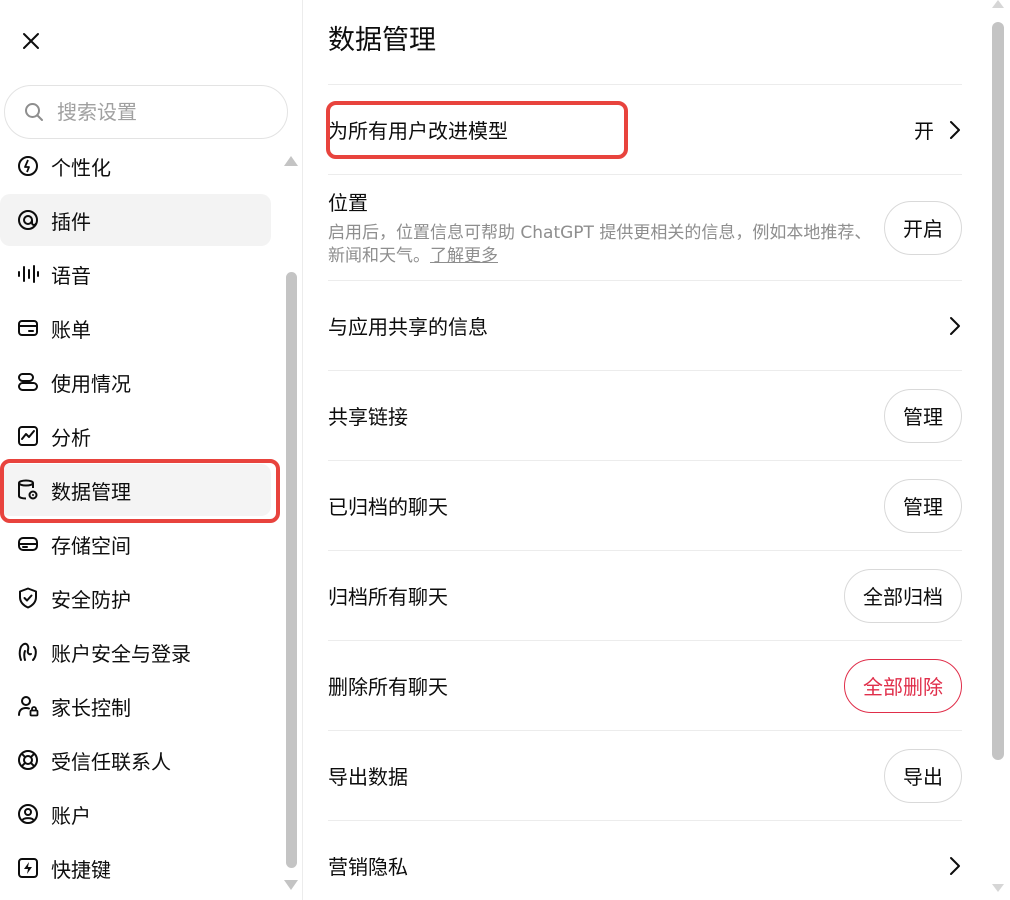  What do you see at coordinates (81, 869) in the screenshot?
I see `sidebar-item-label: 快捷键` at bounding box center [81, 869].